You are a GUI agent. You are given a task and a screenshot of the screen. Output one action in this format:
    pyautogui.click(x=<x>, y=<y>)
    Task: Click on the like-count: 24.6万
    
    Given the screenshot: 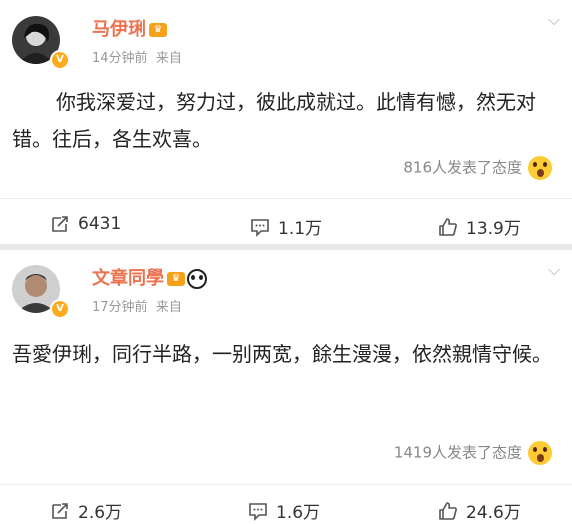 What is the action you would take?
    pyautogui.click(x=493, y=513)
    